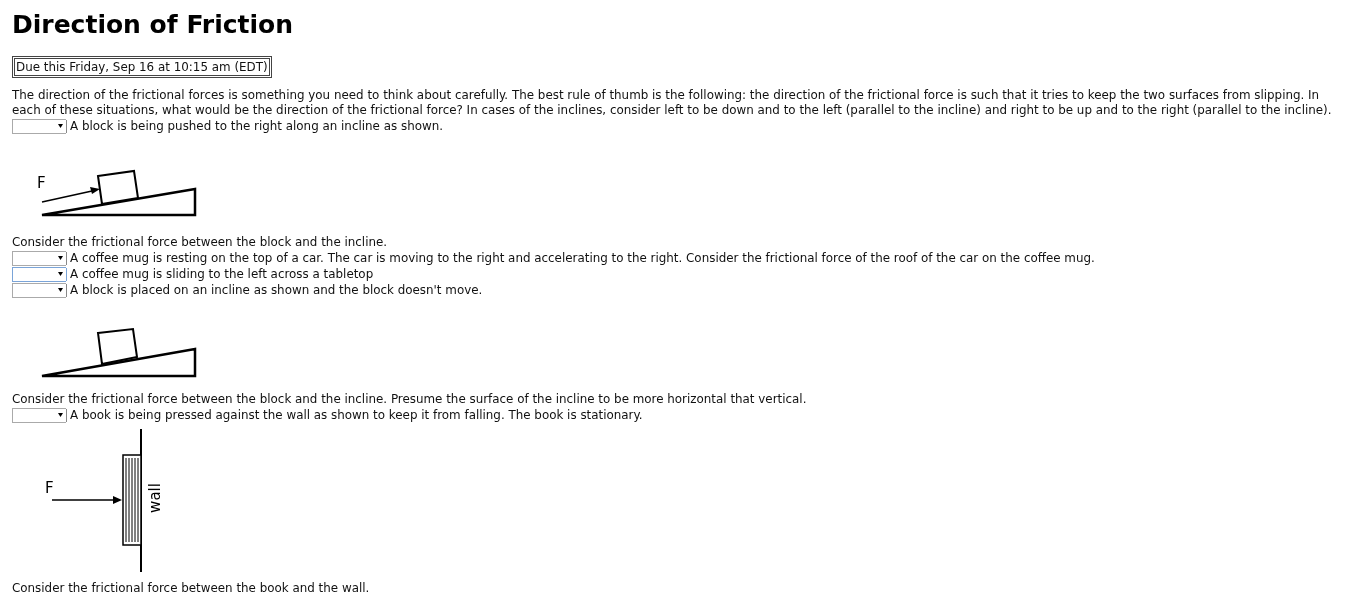 The height and width of the screenshot is (604, 1348). I want to click on book-wall-drawing: F wall, so click(112, 503).